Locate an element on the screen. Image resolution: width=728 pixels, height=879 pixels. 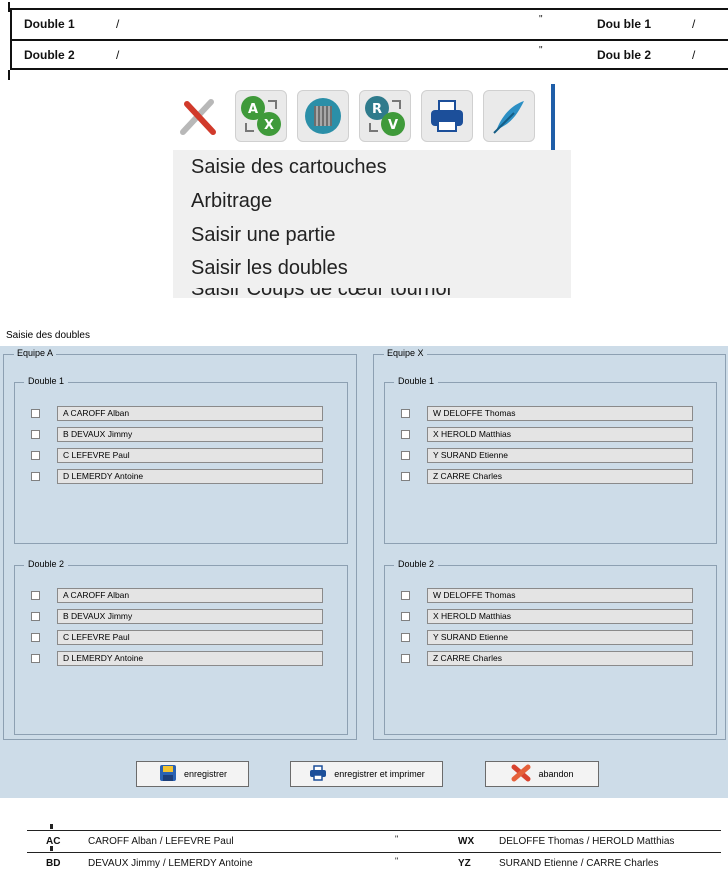
pair-names: DEVAUX Jimmy / LEMERDY Antoine is located at coordinates (170, 863).